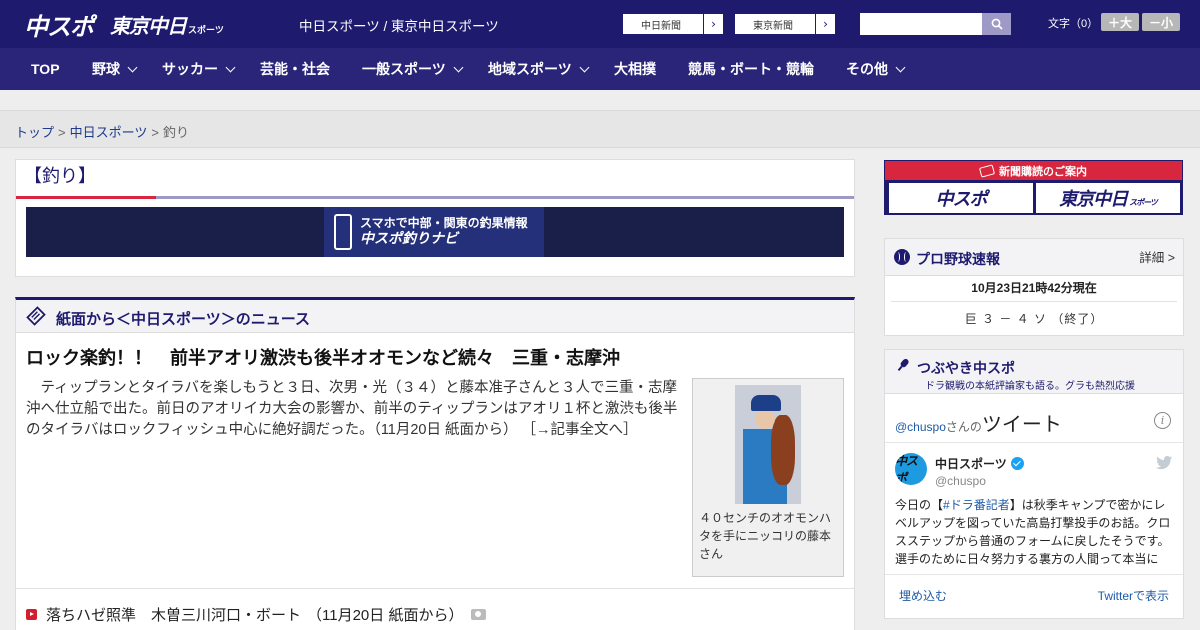 The height and width of the screenshot is (630, 1200). I want to click on chunichi-shimbun-link: 中日新聞 ›, so click(673, 24).